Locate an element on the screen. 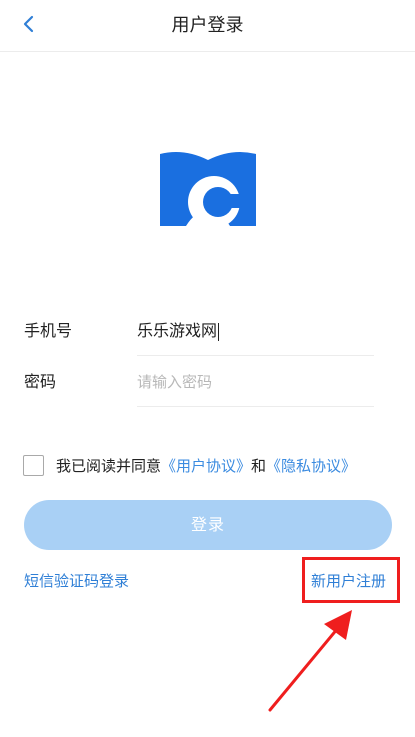 The image size is (415, 737). agreement-checkbox is located at coordinates (33, 465).